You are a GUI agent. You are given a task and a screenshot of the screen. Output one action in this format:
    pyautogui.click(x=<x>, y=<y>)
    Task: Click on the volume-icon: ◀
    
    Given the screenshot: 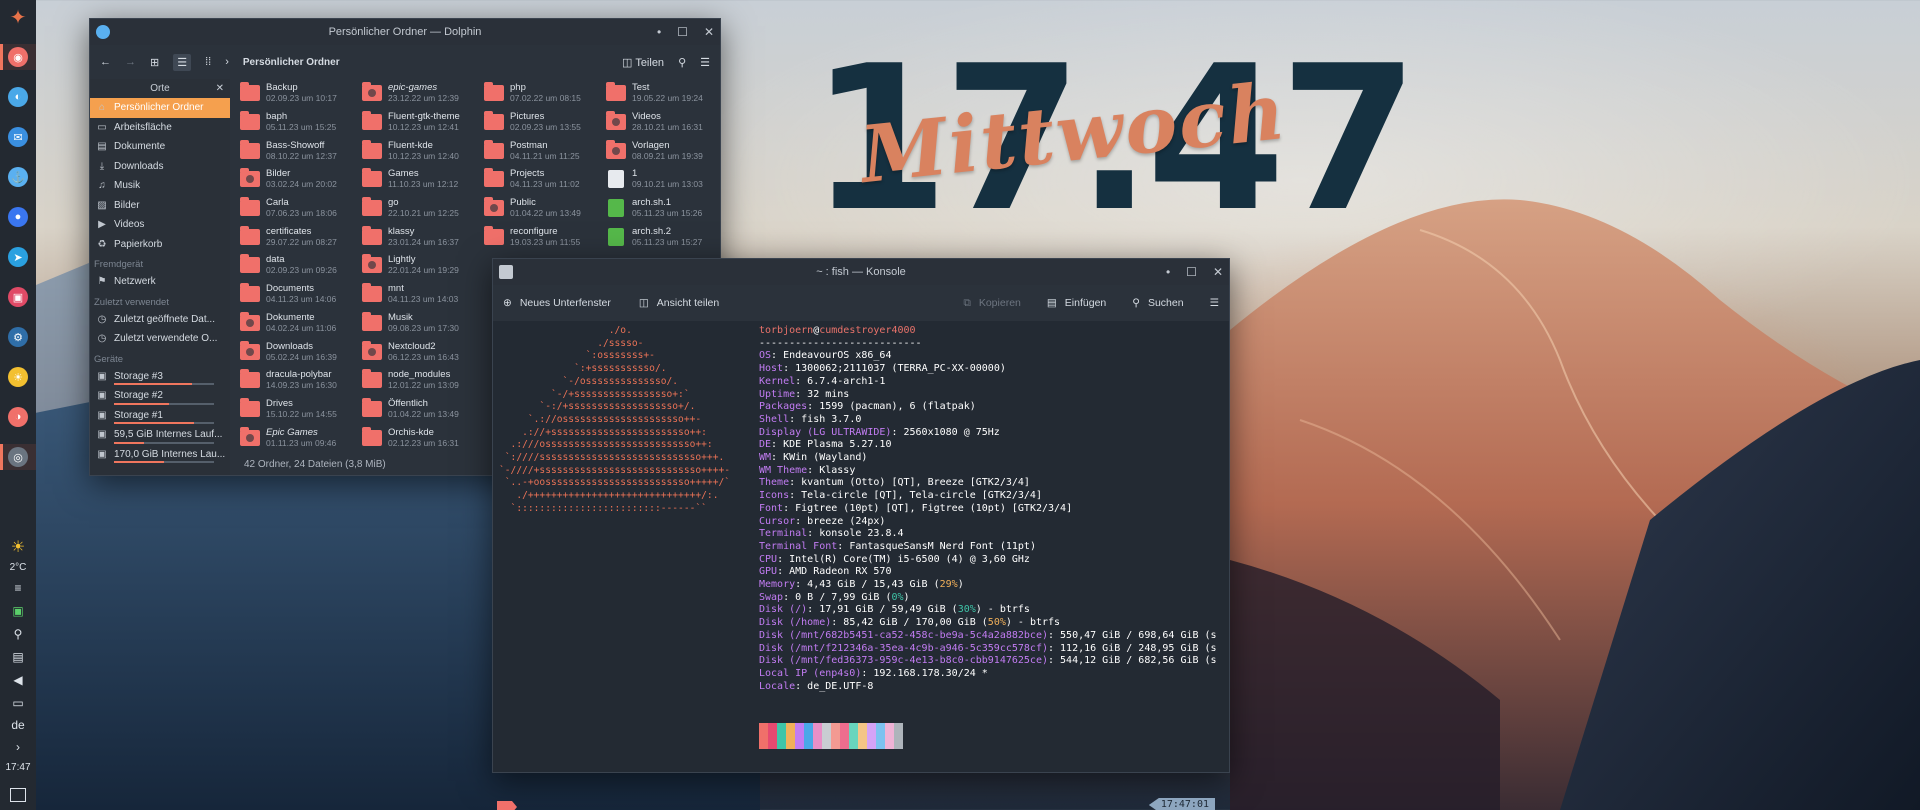 What is the action you would take?
    pyautogui.click(x=18, y=680)
    